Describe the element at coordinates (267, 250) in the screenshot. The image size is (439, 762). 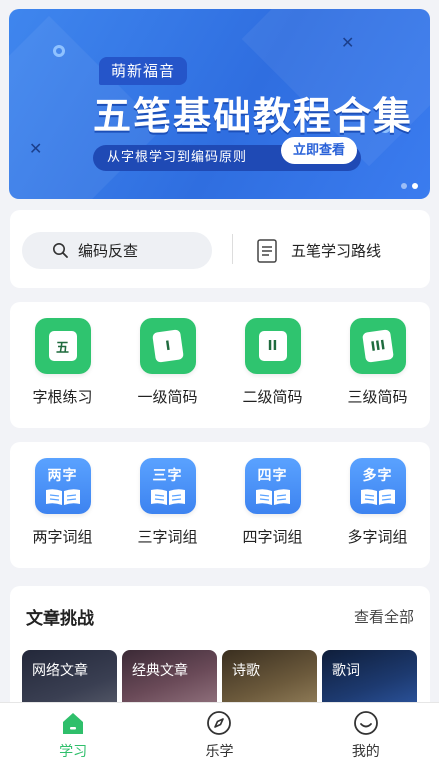
I see `document-icon` at that location.